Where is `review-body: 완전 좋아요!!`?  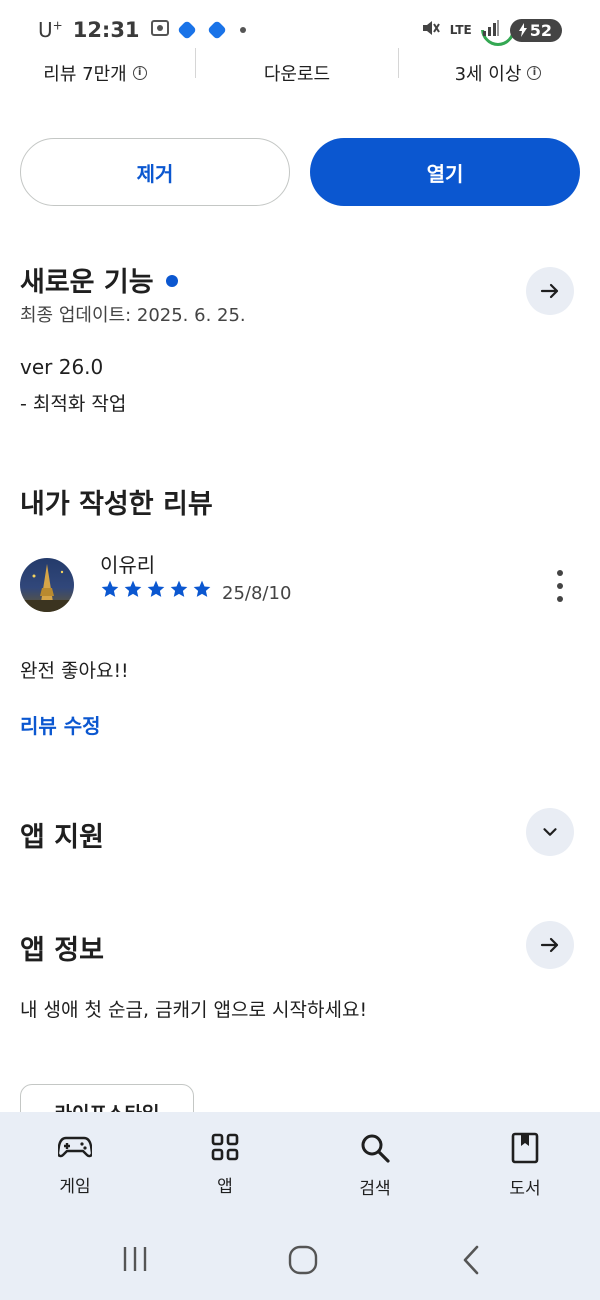
review-body: 완전 좋아요!! is located at coordinates (74, 671).